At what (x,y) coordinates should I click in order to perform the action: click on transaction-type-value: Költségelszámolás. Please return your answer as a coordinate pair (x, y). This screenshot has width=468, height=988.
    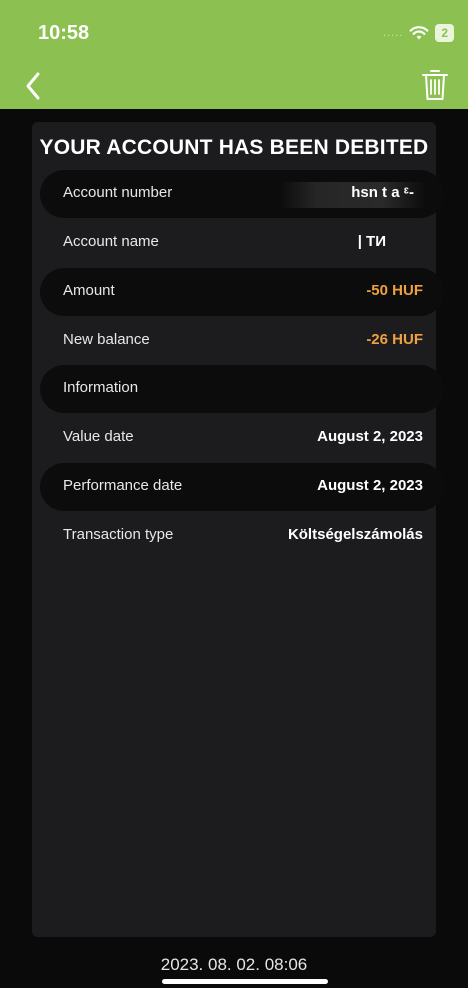
    Looking at the image, I should click on (355, 534).